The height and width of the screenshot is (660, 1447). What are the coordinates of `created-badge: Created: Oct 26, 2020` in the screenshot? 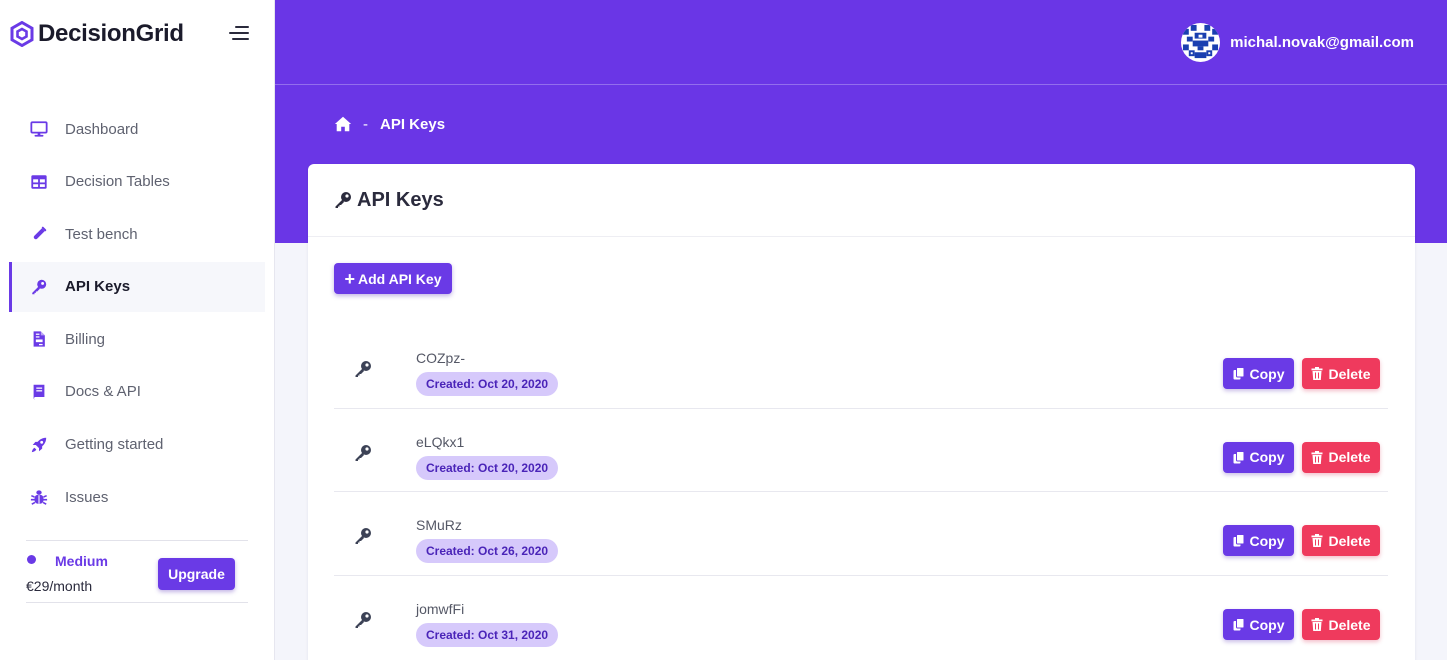 It's located at (487, 551).